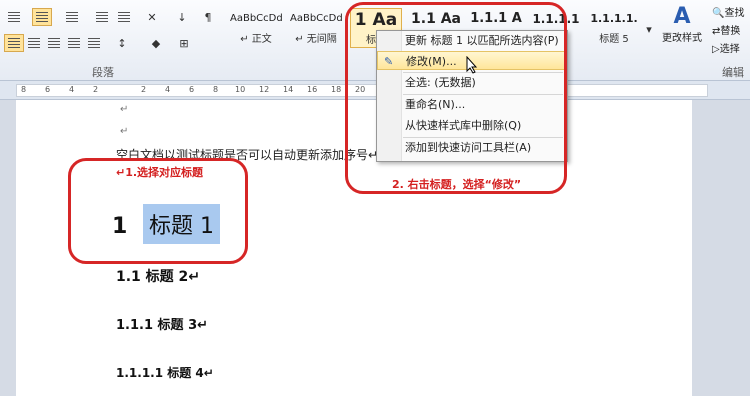 The image size is (750, 396). Describe the element at coordinates (256, 28) in the screenshot. I see `style-normal: AaBbCcDd ↵ 正文` at that location.